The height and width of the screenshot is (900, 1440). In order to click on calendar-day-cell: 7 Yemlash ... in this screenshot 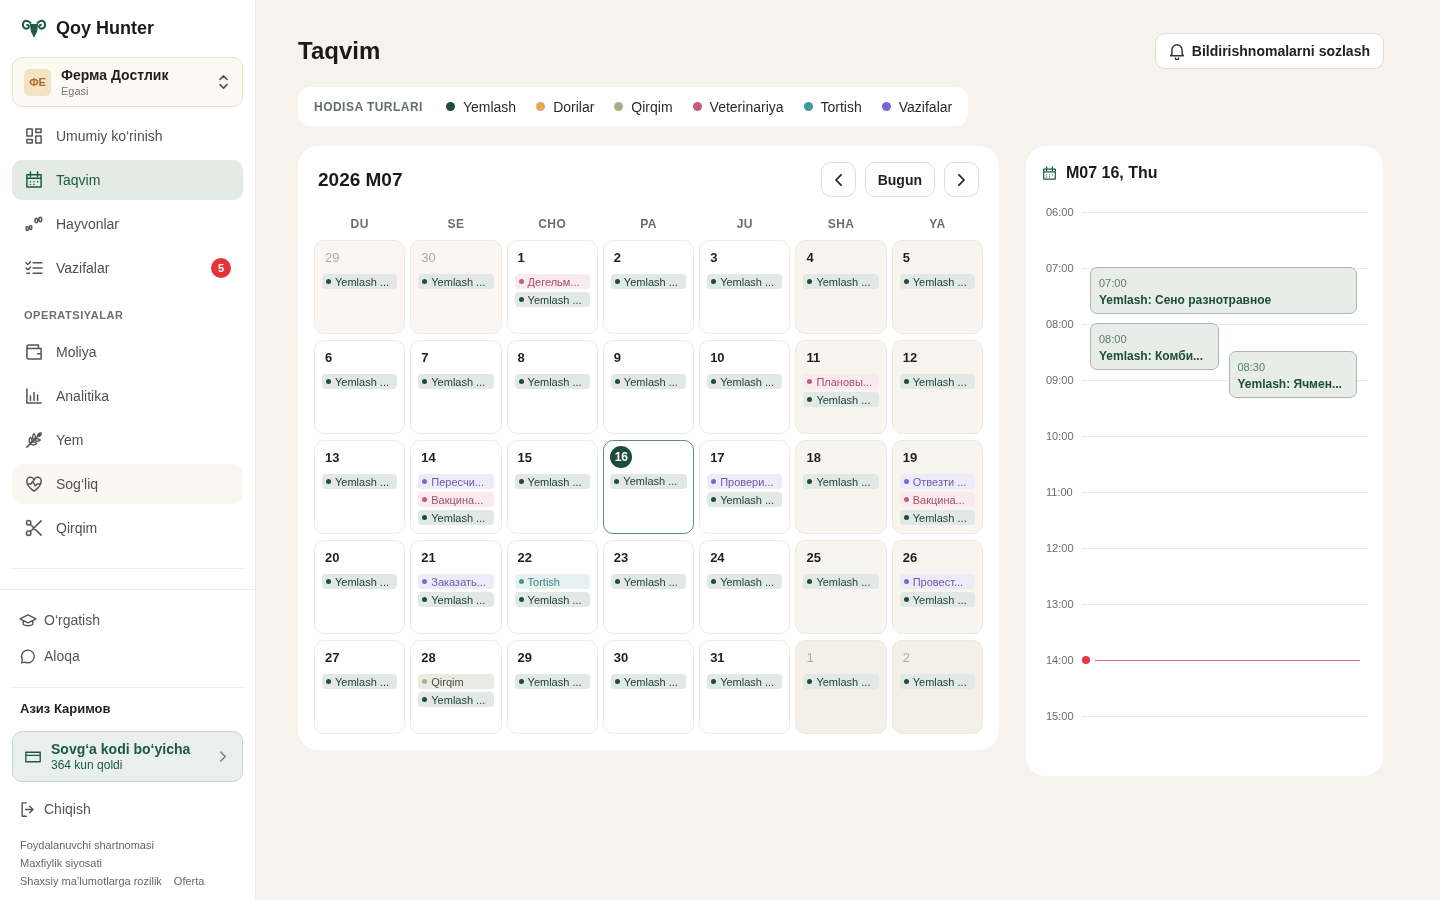, I will do `click(456, 387)`.